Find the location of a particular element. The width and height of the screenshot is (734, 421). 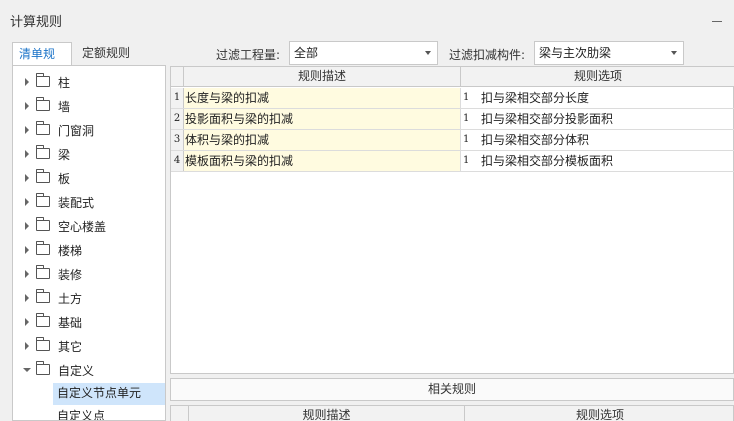

filter-component-select: 梁与主次肋梁 is located at coordinates (609, 53).